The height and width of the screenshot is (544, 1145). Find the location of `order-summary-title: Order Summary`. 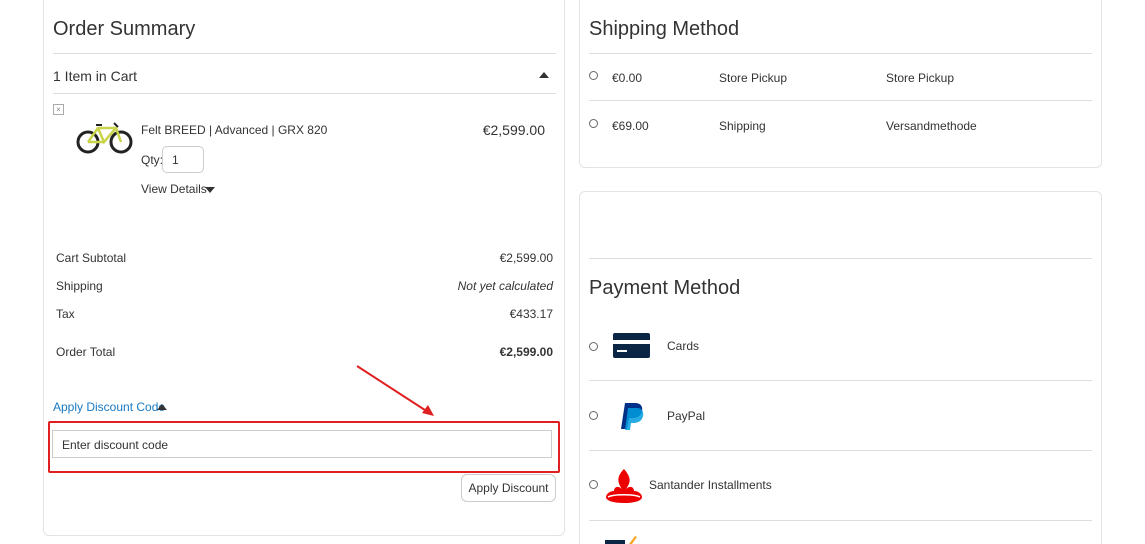

order-summary-title: Order Summary is located at coordinates (124, 29).